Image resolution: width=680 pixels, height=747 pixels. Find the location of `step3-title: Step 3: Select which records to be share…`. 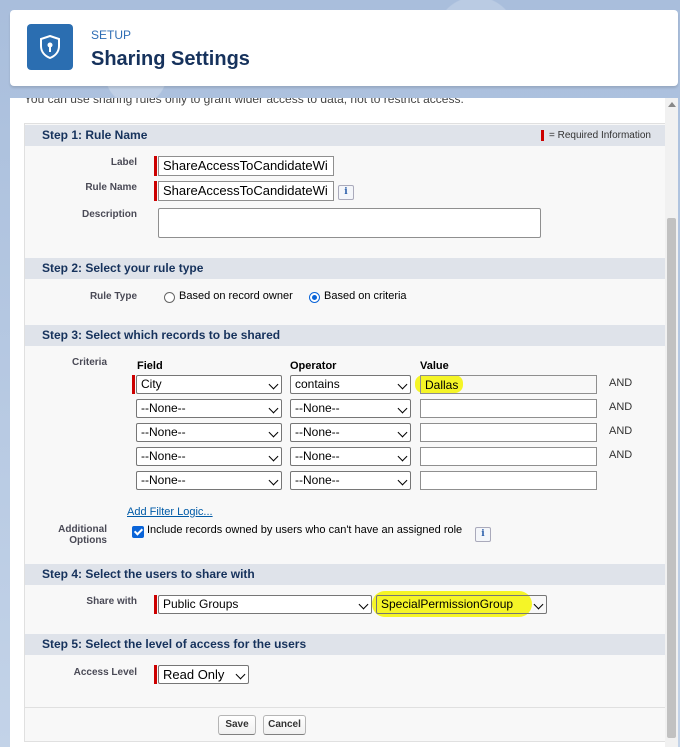

step3-title: Step 3: Select which records to be share… is located at coordinates (161, 335).